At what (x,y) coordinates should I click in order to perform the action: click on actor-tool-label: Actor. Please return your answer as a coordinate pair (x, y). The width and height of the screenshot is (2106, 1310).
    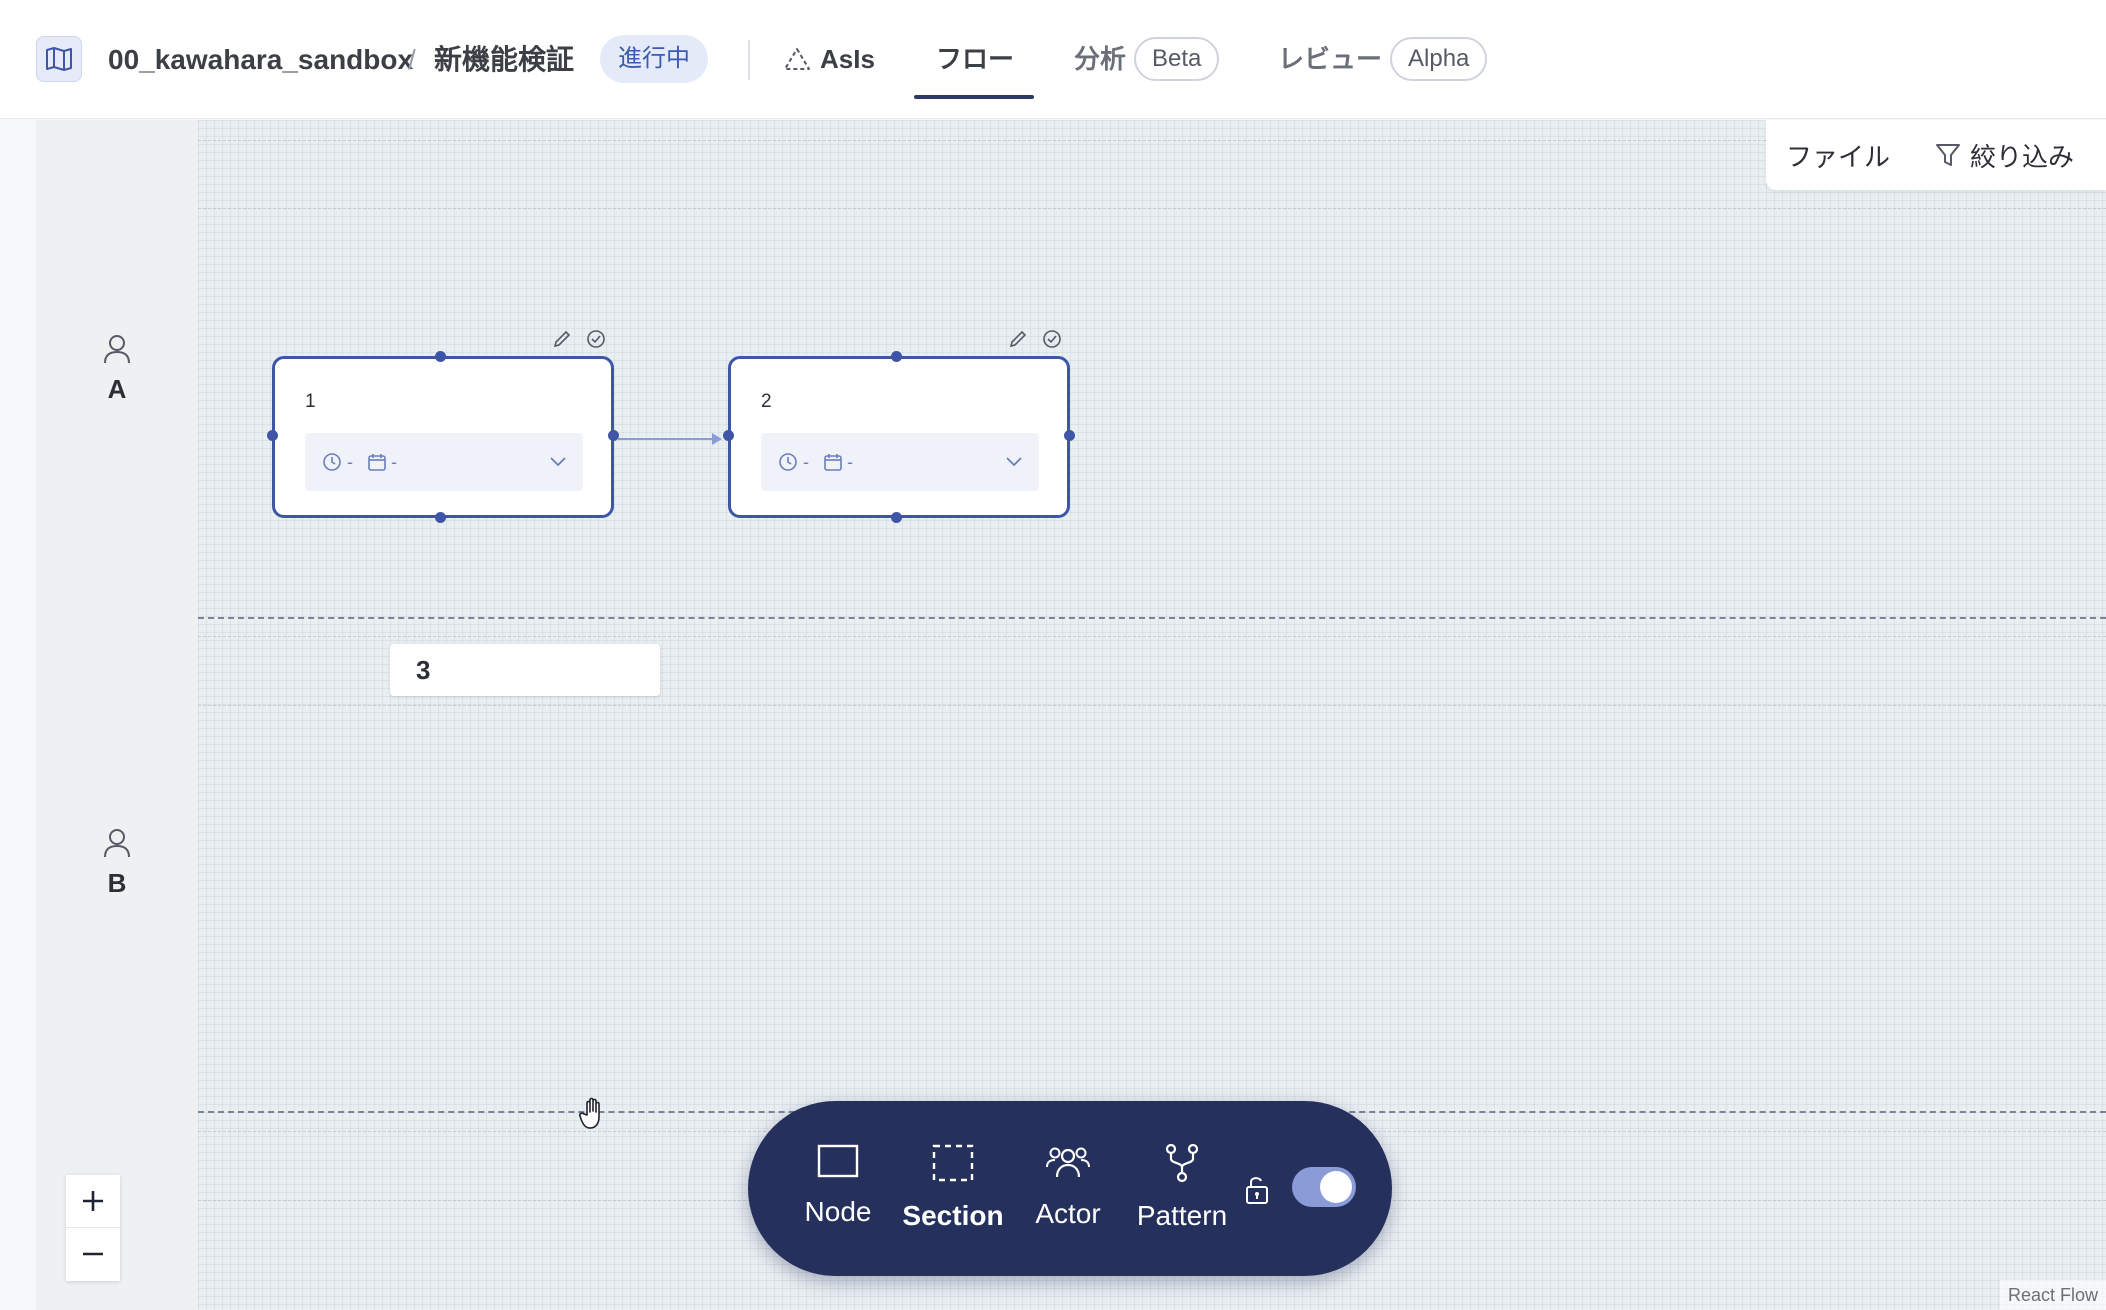
    Looking at the image, I should click on (1068, 1213).